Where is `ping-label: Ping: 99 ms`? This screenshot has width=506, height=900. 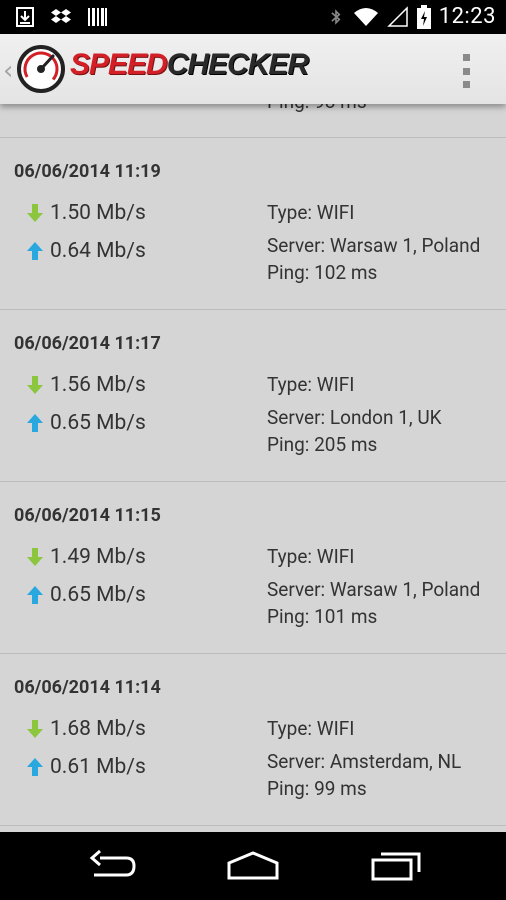 ping-label: Ping: 99 ms is located at coordinates (317, 788).